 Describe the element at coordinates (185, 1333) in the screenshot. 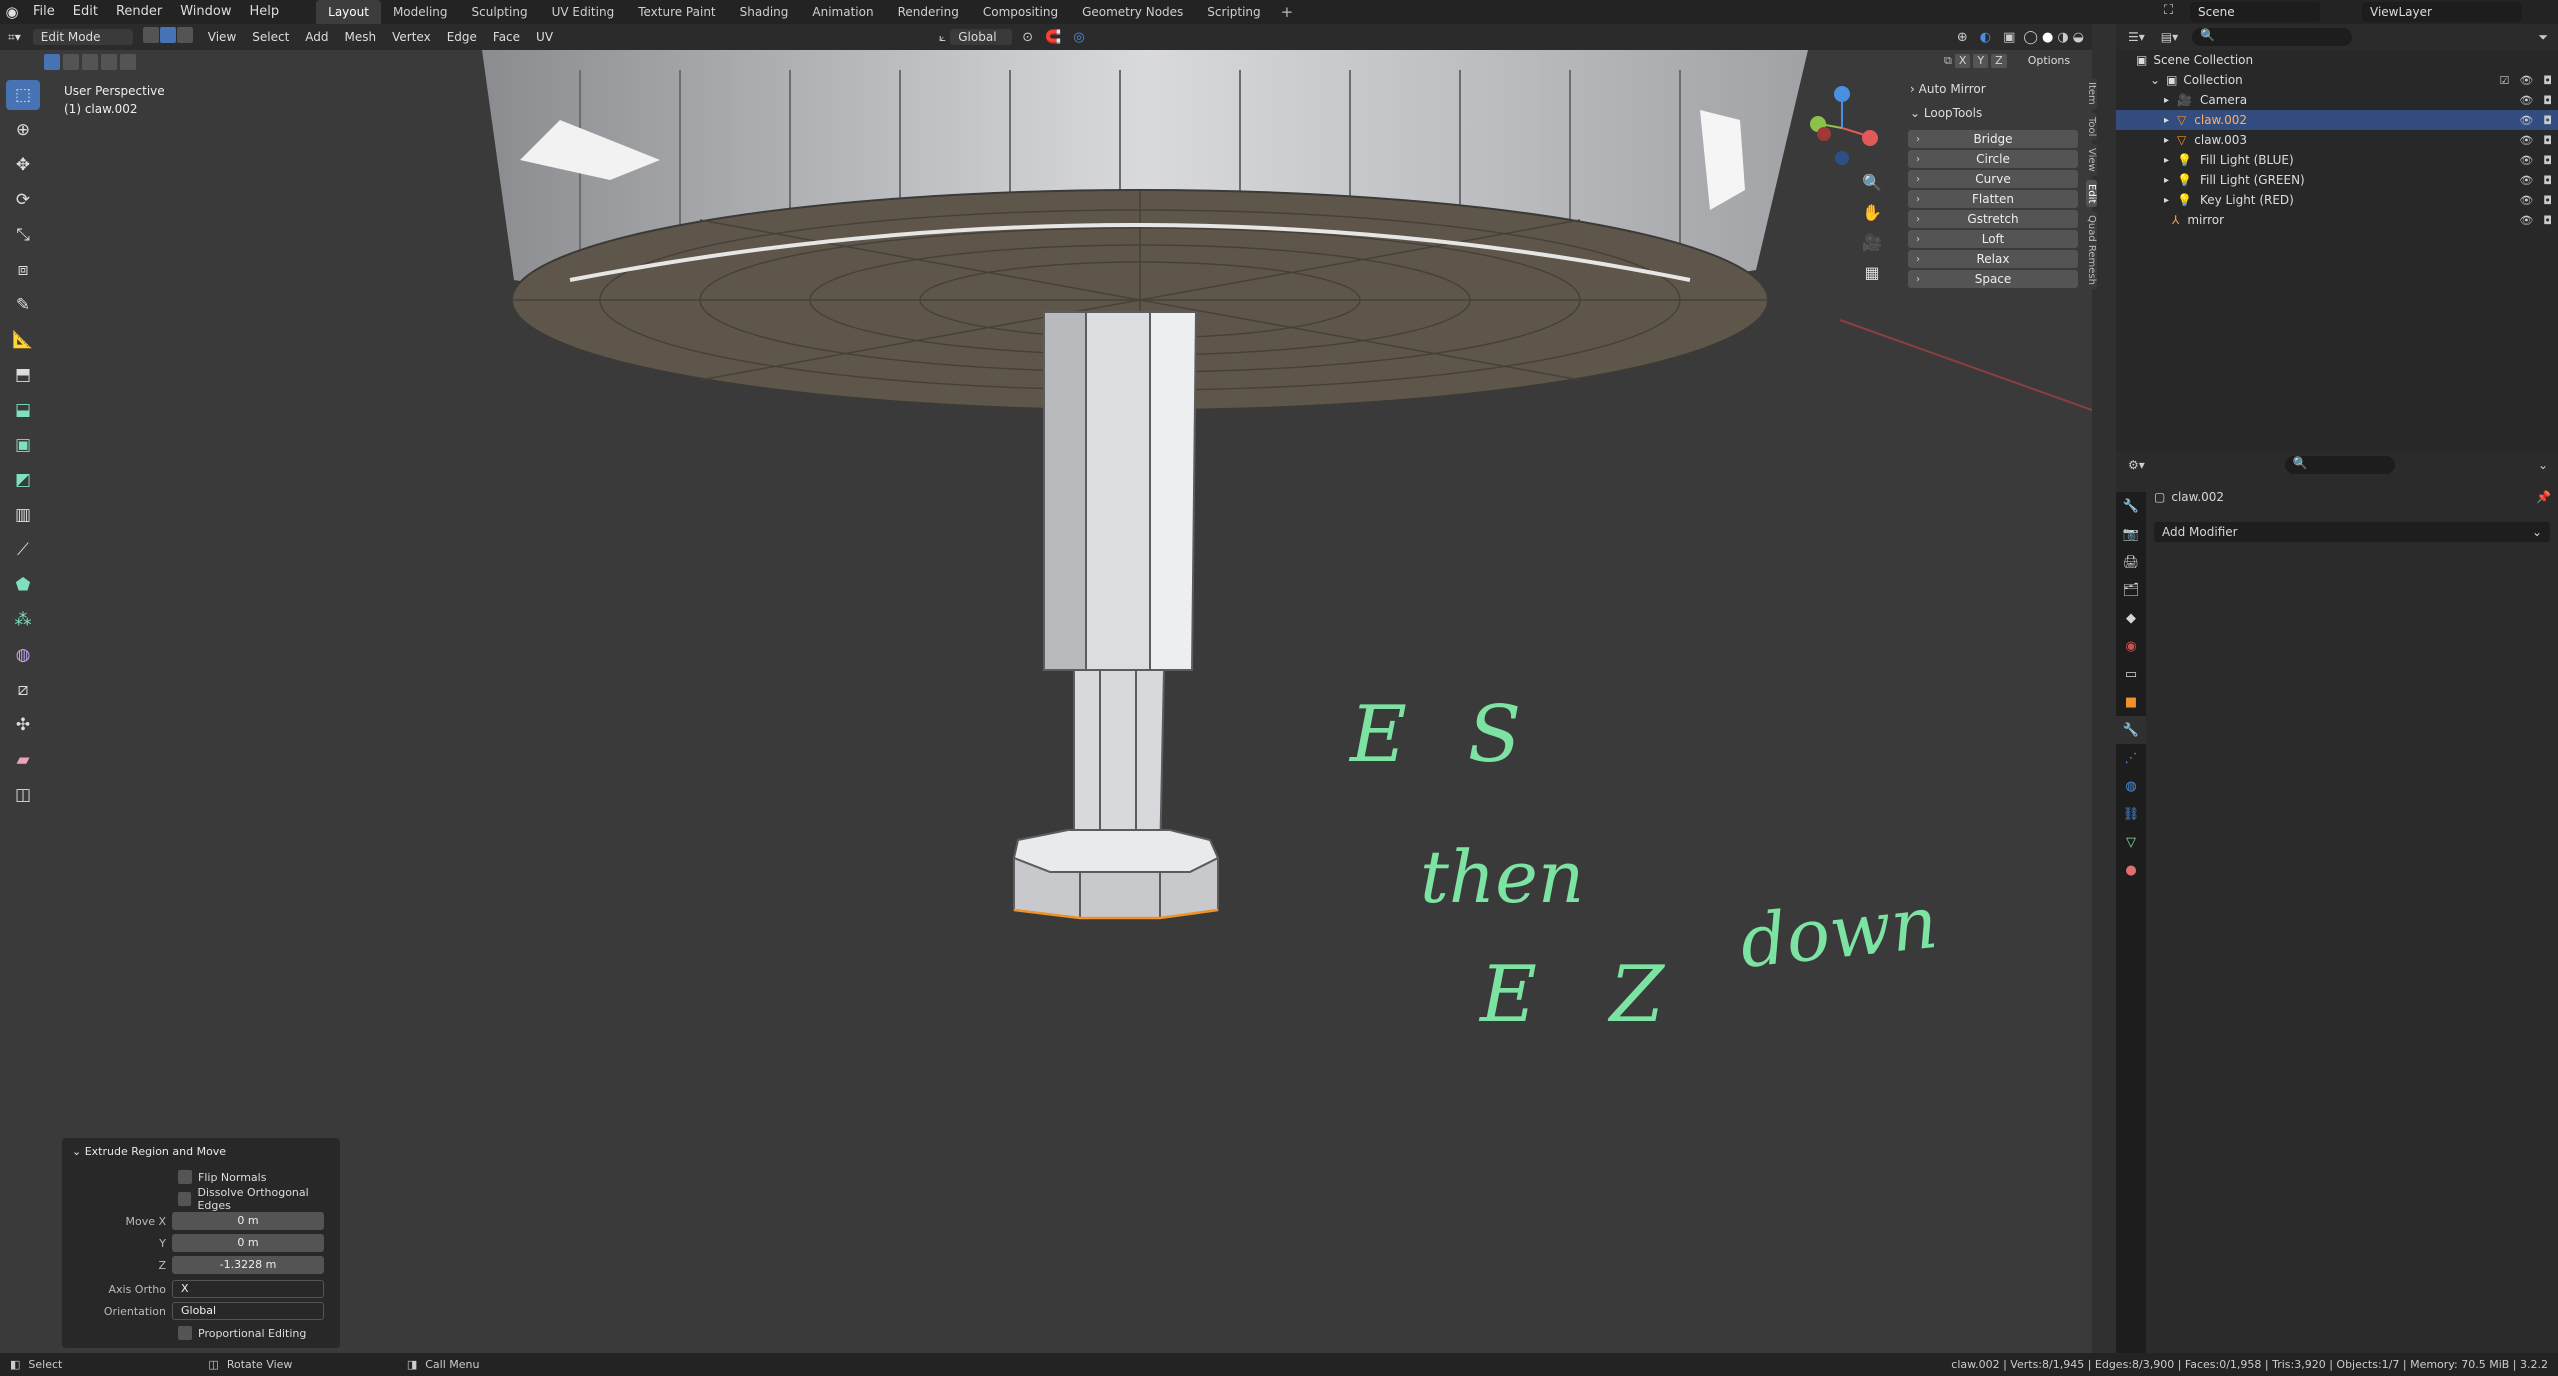

I see `proportional-checkbox` at that location.